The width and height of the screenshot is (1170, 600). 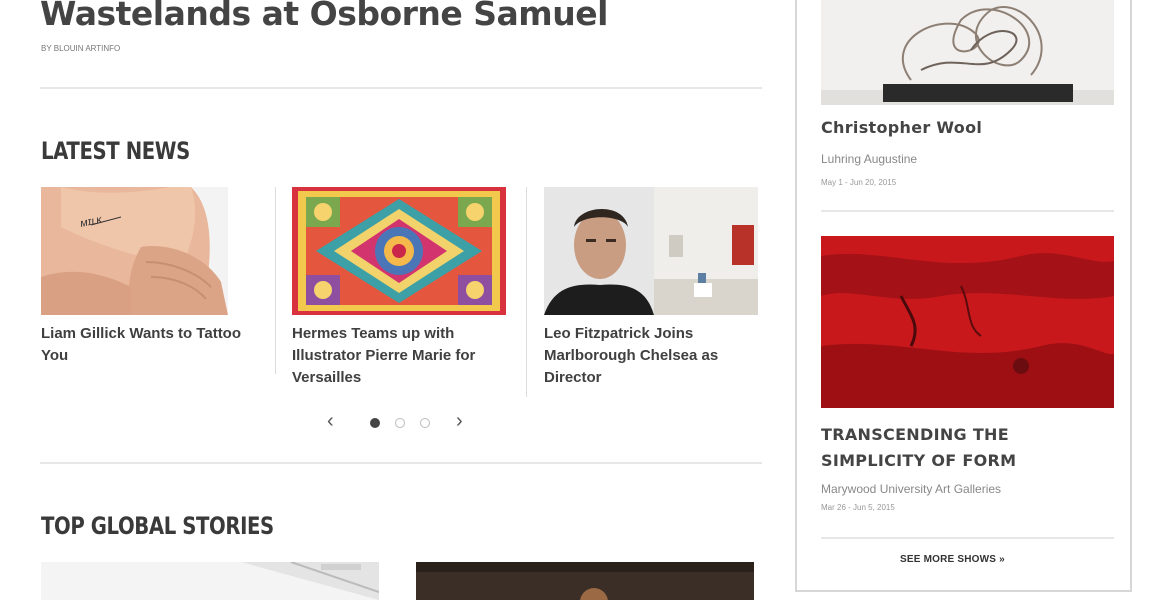 I want to click on chevron-left-icon: ‹, so click(x=330, y=421).